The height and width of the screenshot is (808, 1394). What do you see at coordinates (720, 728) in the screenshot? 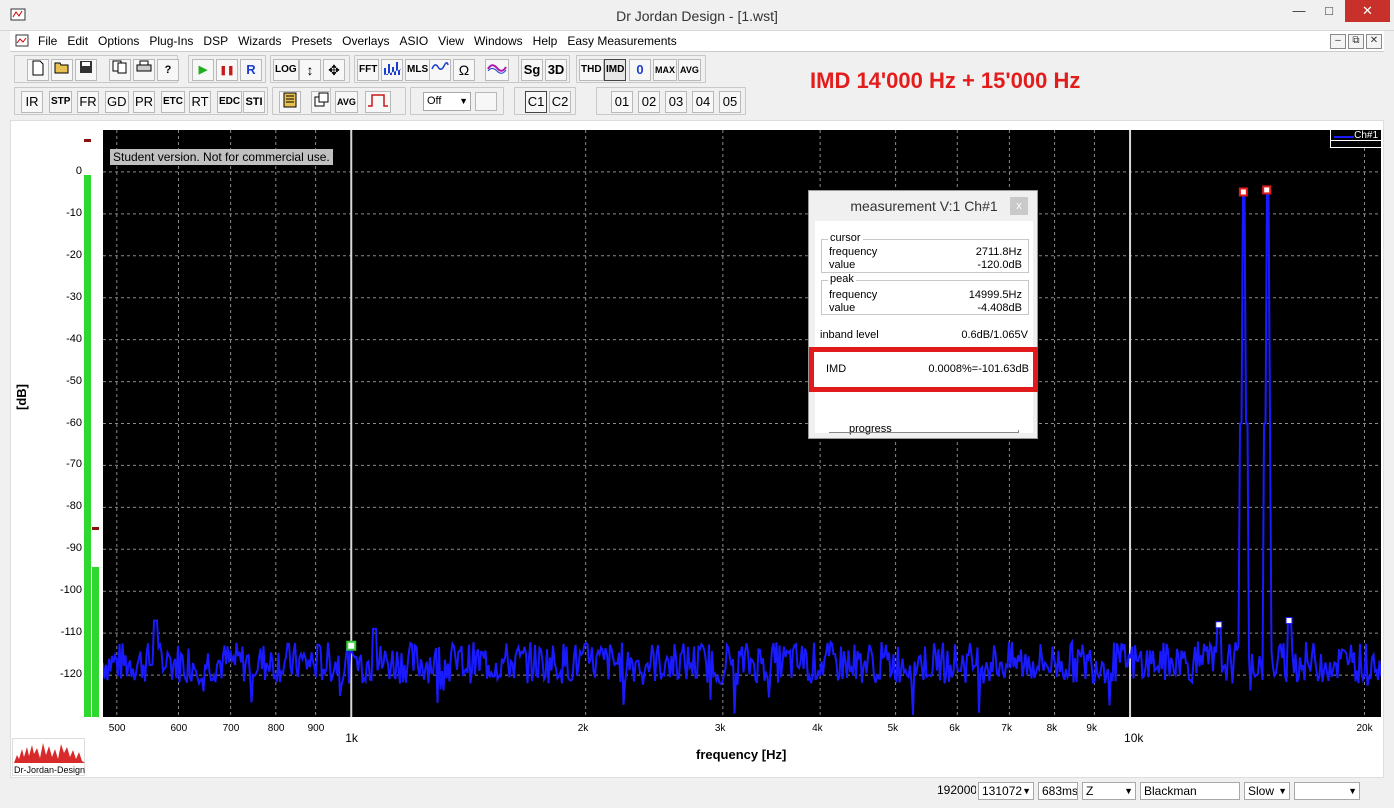
I see `x-tick-label: 3k` at bounding box center [720, 728].